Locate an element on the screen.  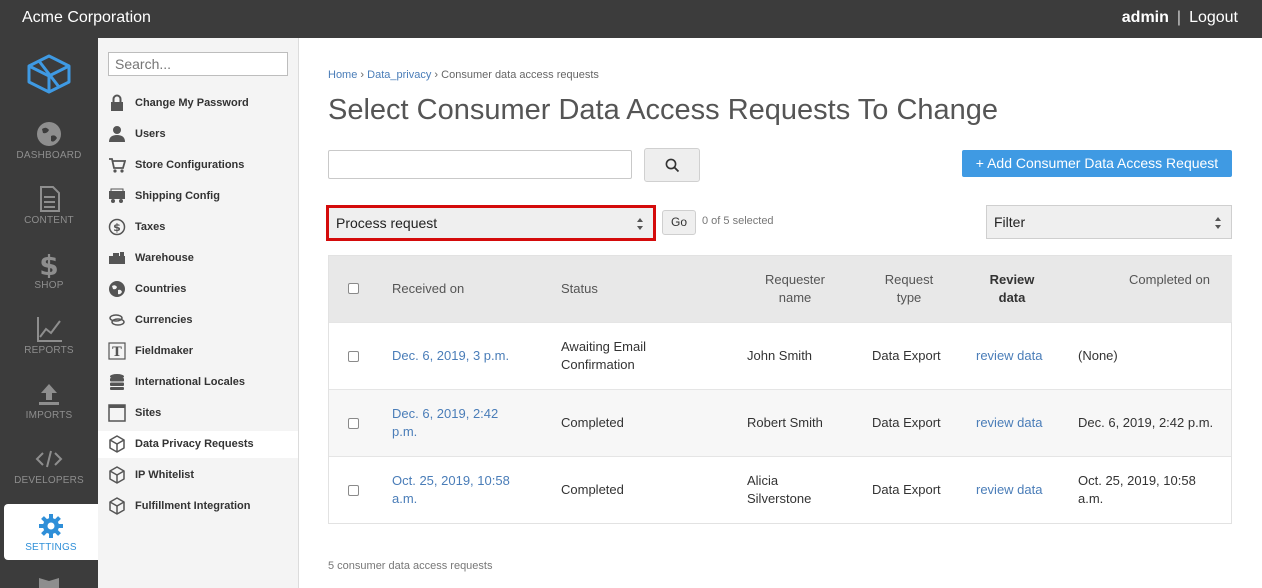
sidebar-item-fulfillment-integration: Fulfillment Integration is located at coordinates (198, 506).